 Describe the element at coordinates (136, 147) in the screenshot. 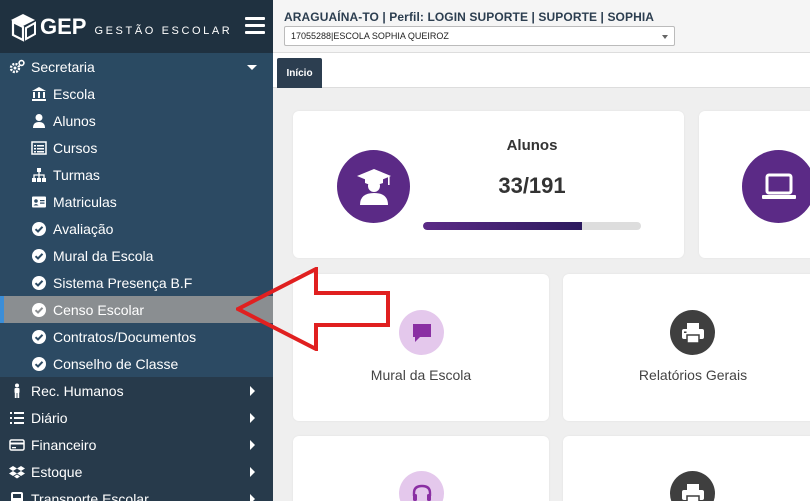

I see `sidebar-item-cursos: Cursos` at that location.